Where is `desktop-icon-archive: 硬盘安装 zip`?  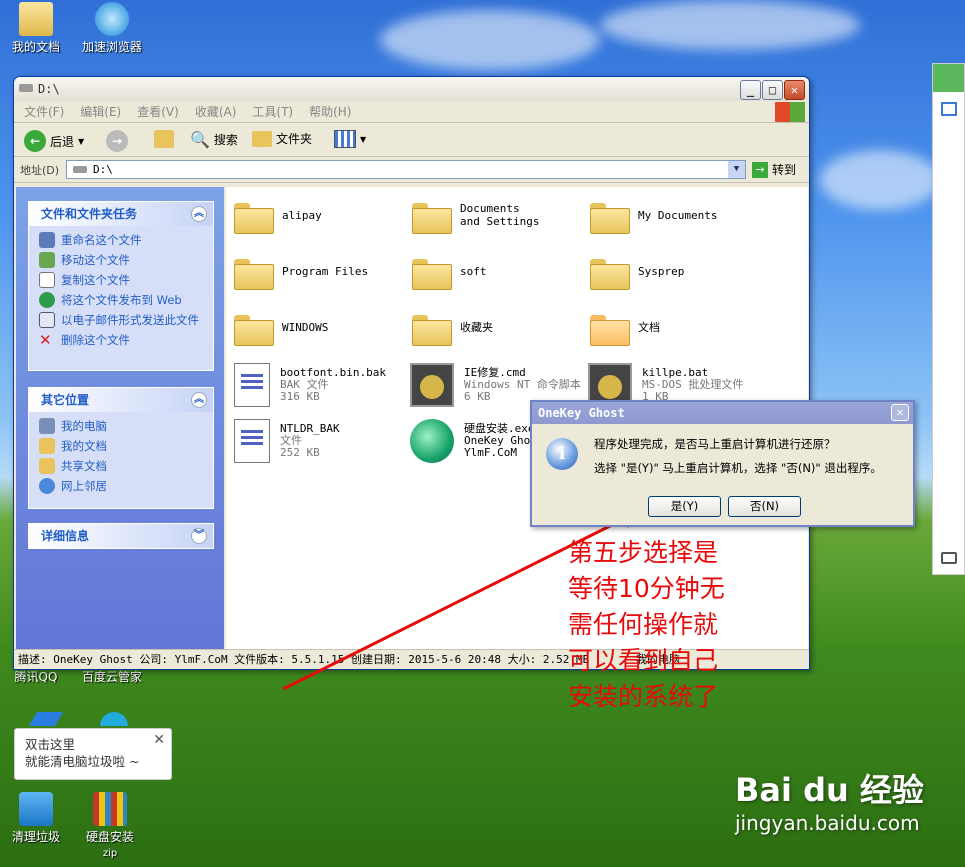 desktop-icon-archive: 硬盘安装 zip is located at coordinates (110, 825).